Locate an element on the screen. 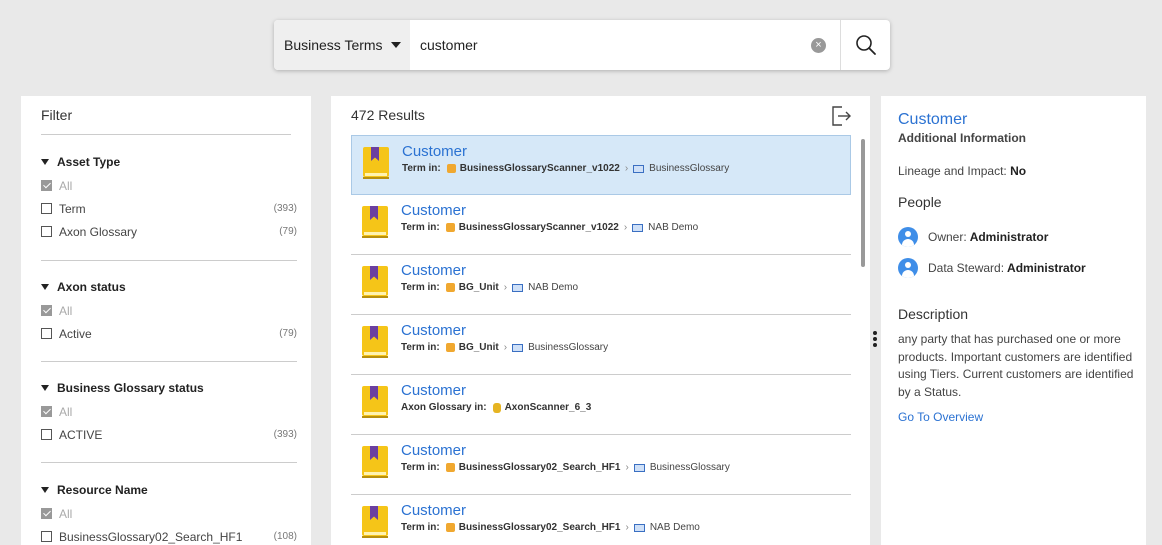 The height and width of the screenshot is (545, 1162). filter-group-header: Business Glossary status is located at coordinates (169, 388).